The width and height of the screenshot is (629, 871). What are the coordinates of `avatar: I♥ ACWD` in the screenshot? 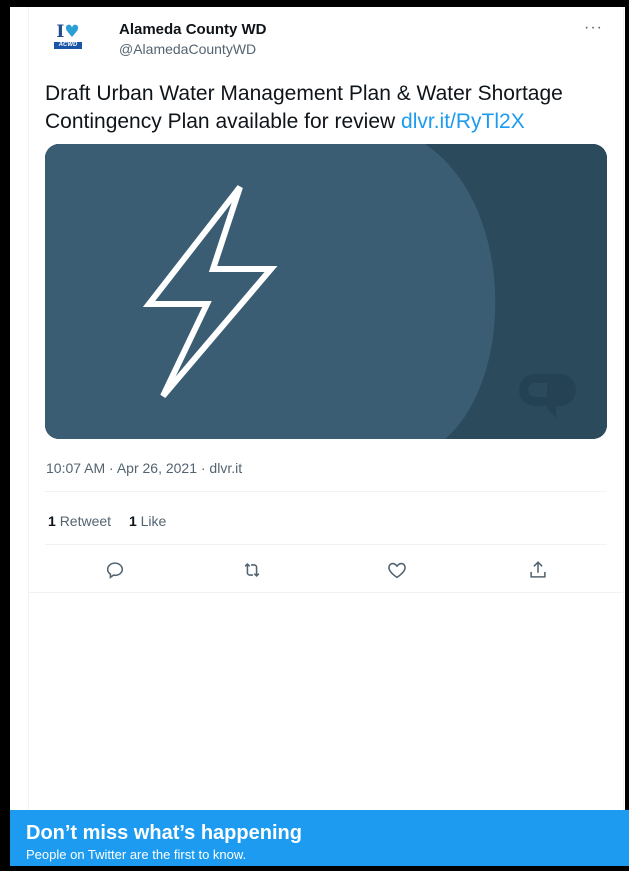 It's located at (68, 36).